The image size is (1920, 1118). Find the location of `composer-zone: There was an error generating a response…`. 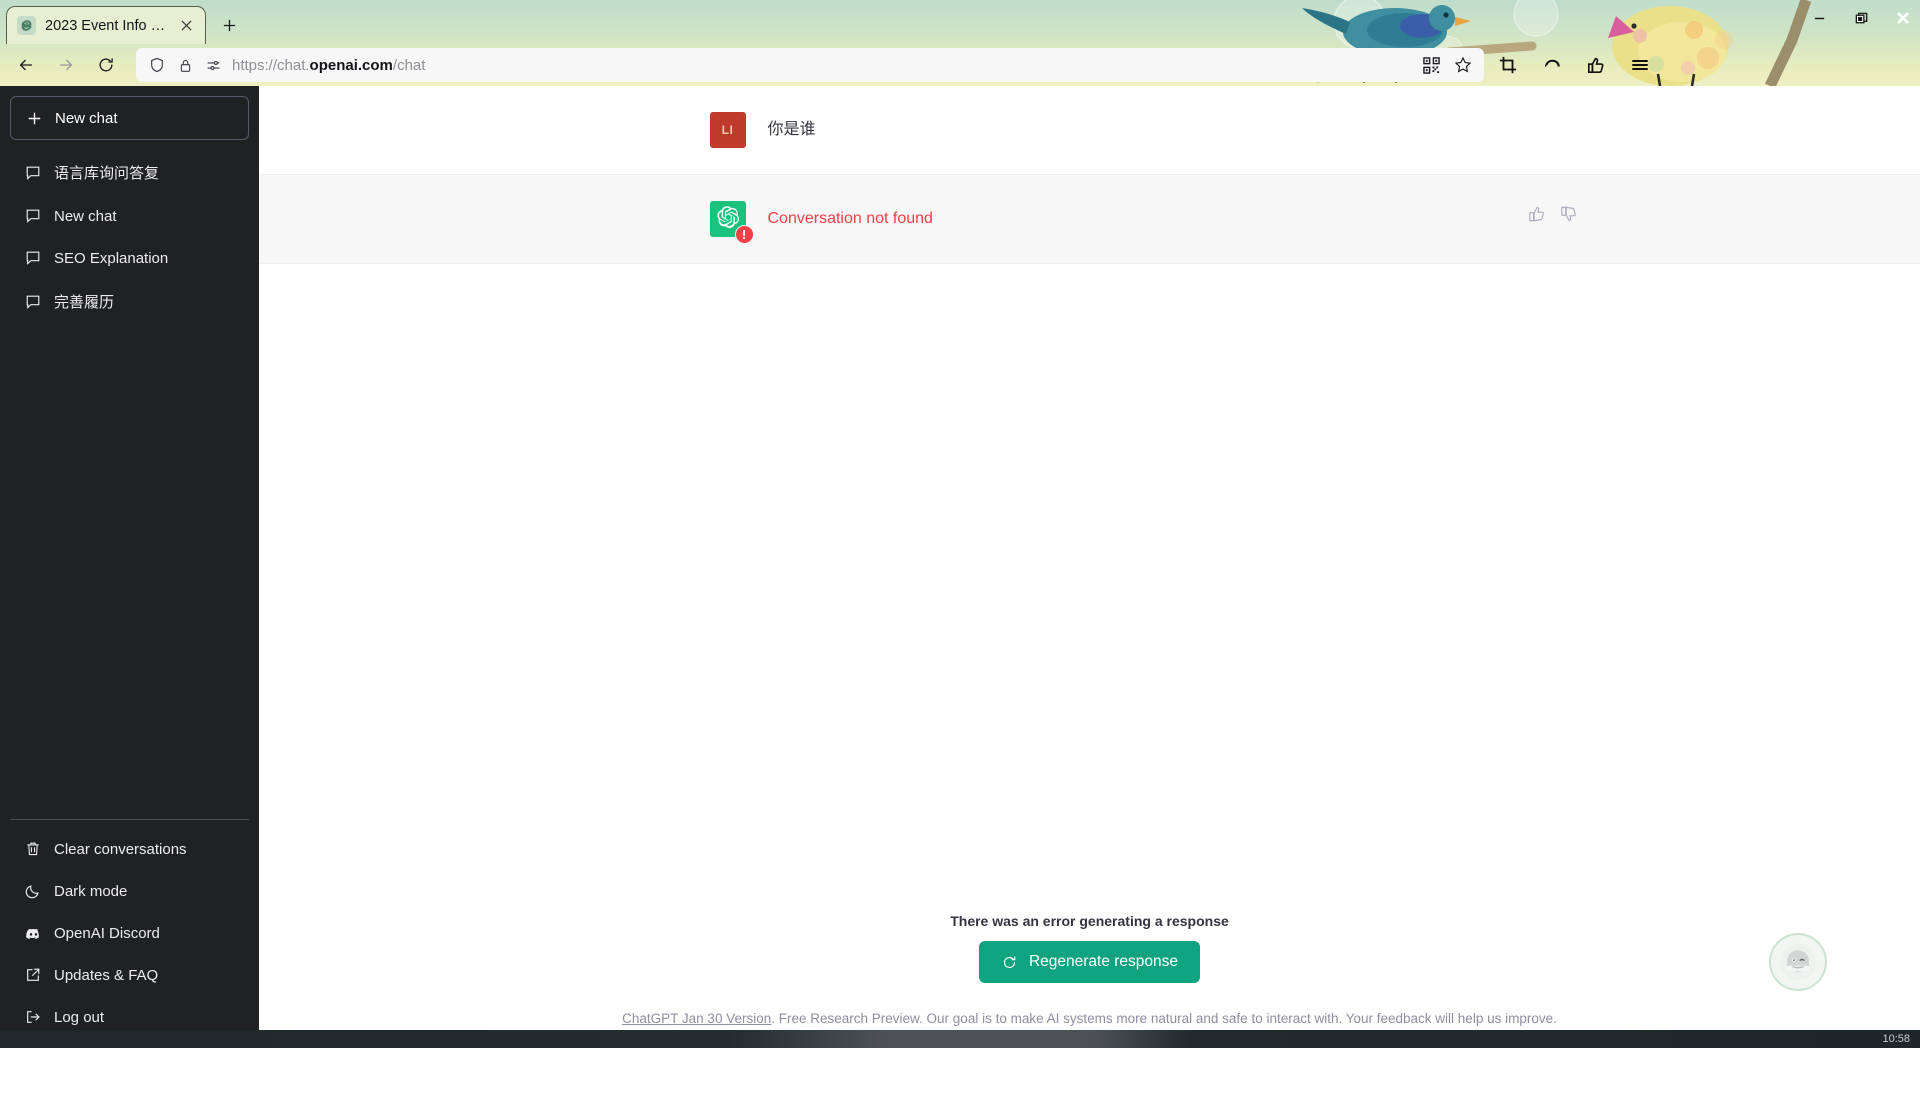

composer-zone: There was an error generating a response… is located at coordinates (1089, 980).